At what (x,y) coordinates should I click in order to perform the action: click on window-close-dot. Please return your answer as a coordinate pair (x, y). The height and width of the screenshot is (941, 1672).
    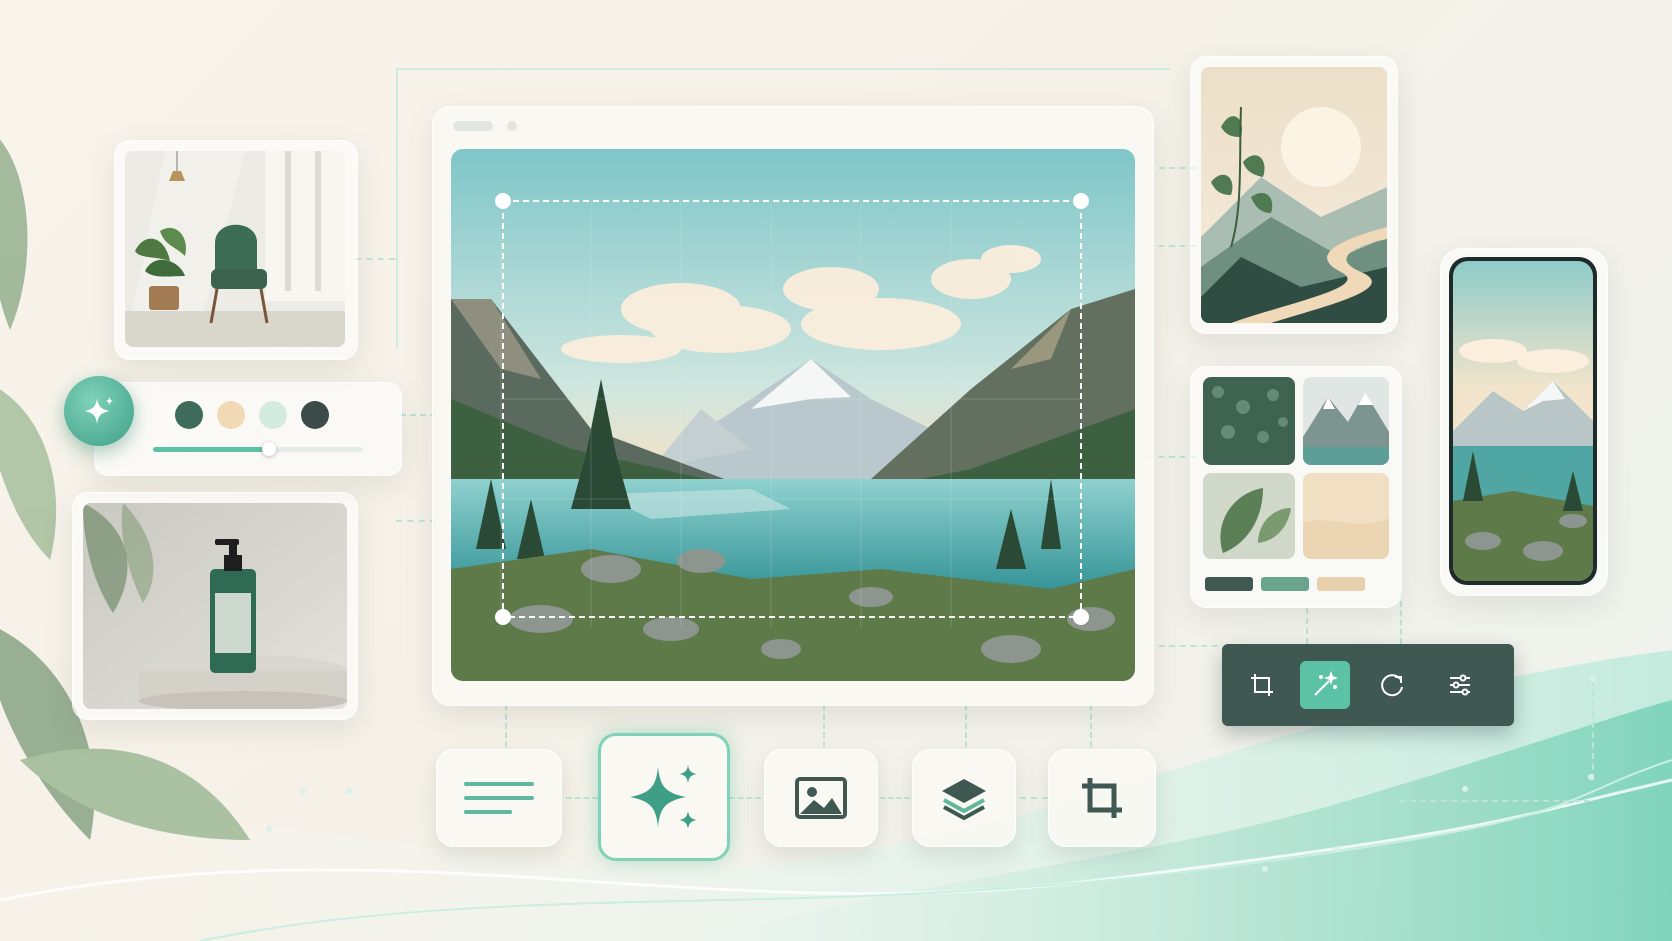
    Looking at the image, I should click on (512, 126).